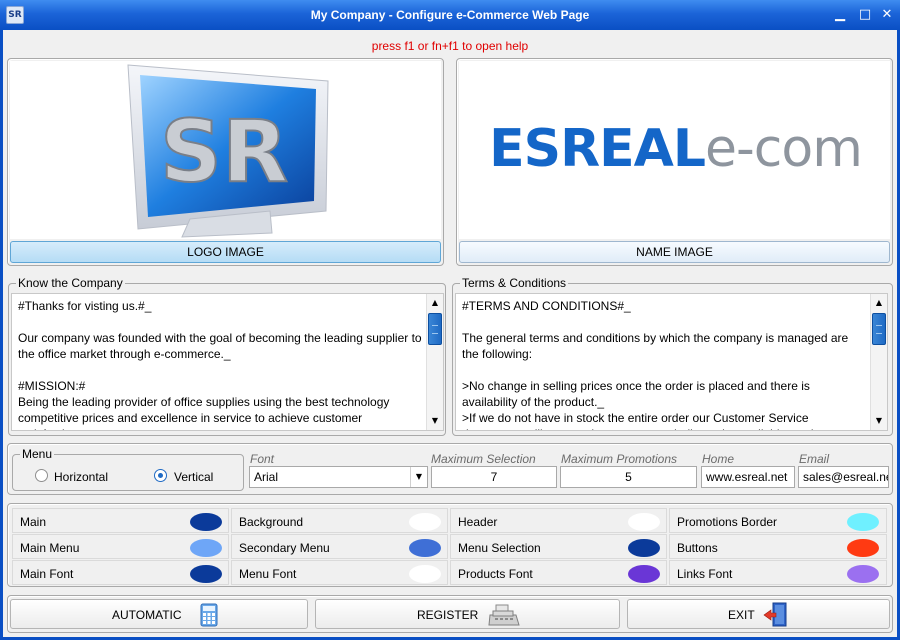  Describe the element at coordinates (262, 459) in the screenshot. I see `font-label: Font` at that location.